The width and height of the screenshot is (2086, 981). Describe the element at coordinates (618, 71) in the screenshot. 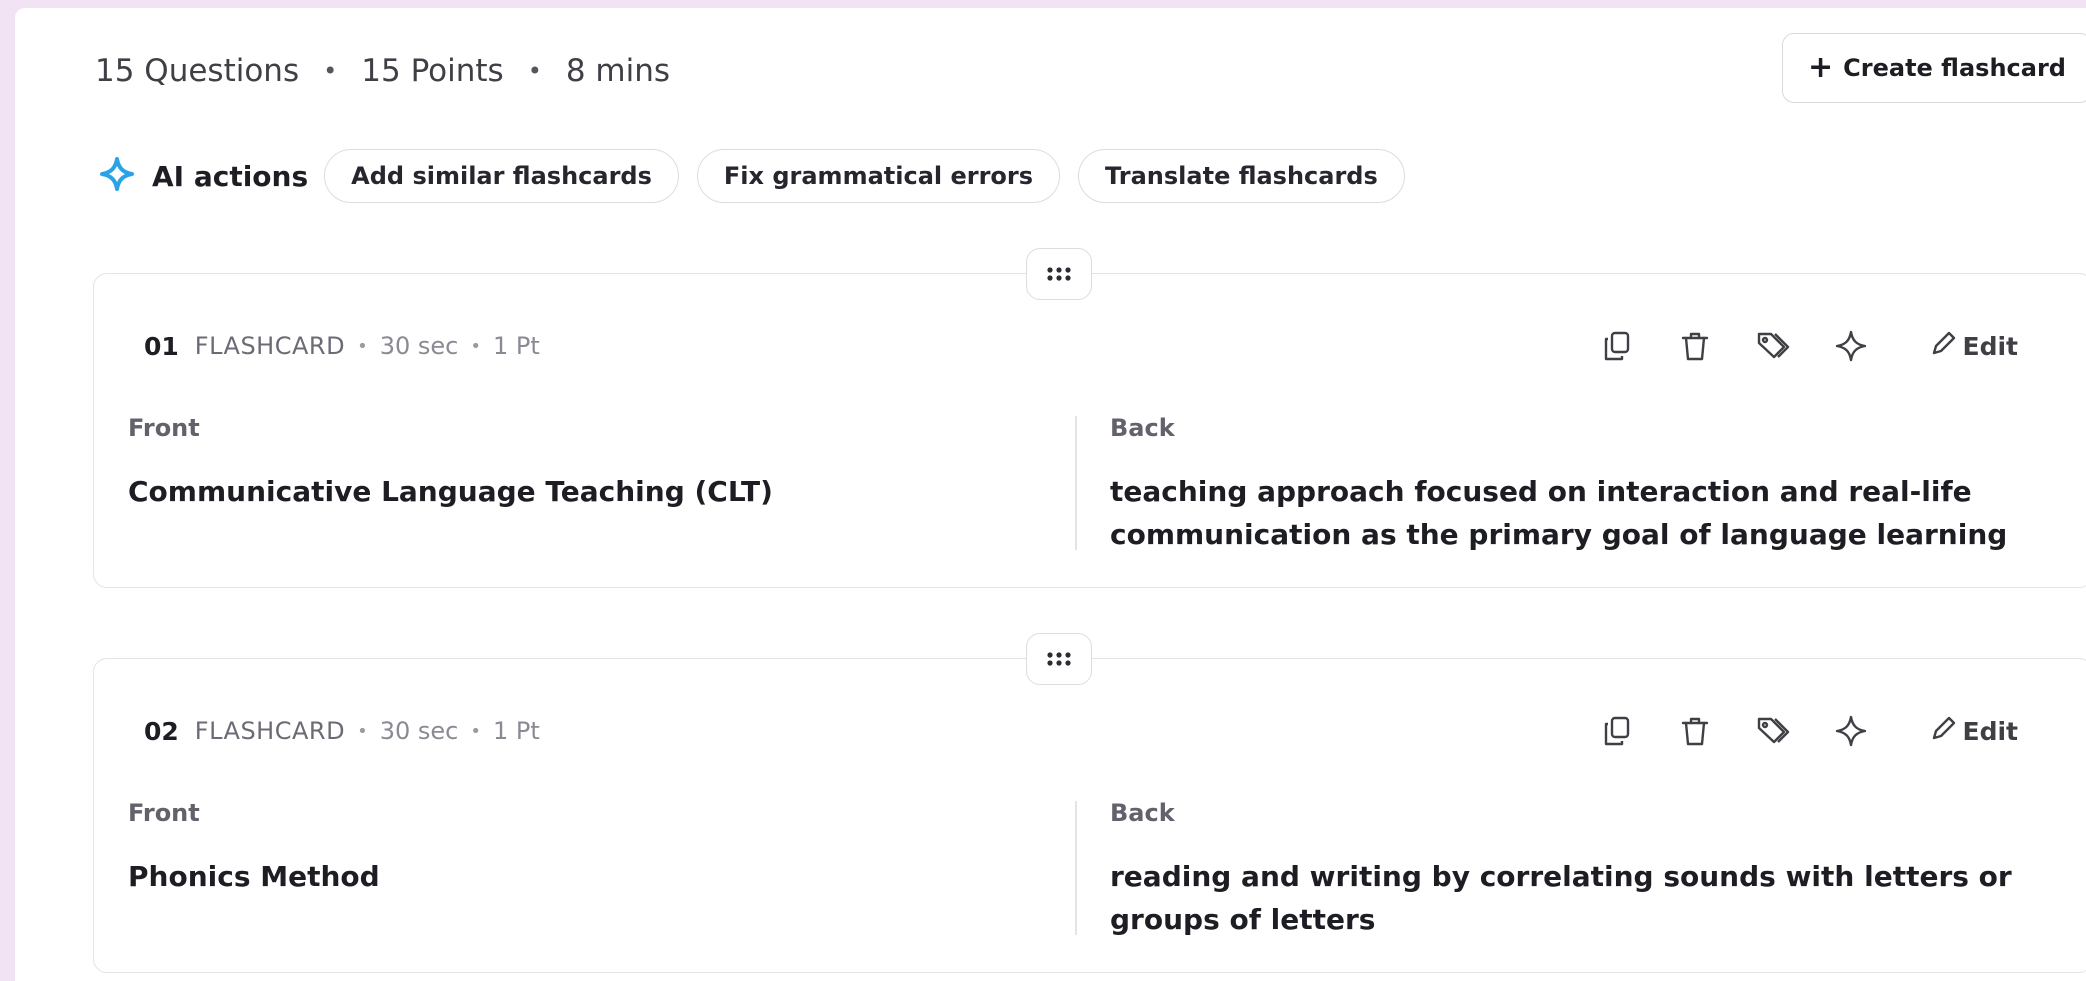

I see `duration: 8 mins` at that location.